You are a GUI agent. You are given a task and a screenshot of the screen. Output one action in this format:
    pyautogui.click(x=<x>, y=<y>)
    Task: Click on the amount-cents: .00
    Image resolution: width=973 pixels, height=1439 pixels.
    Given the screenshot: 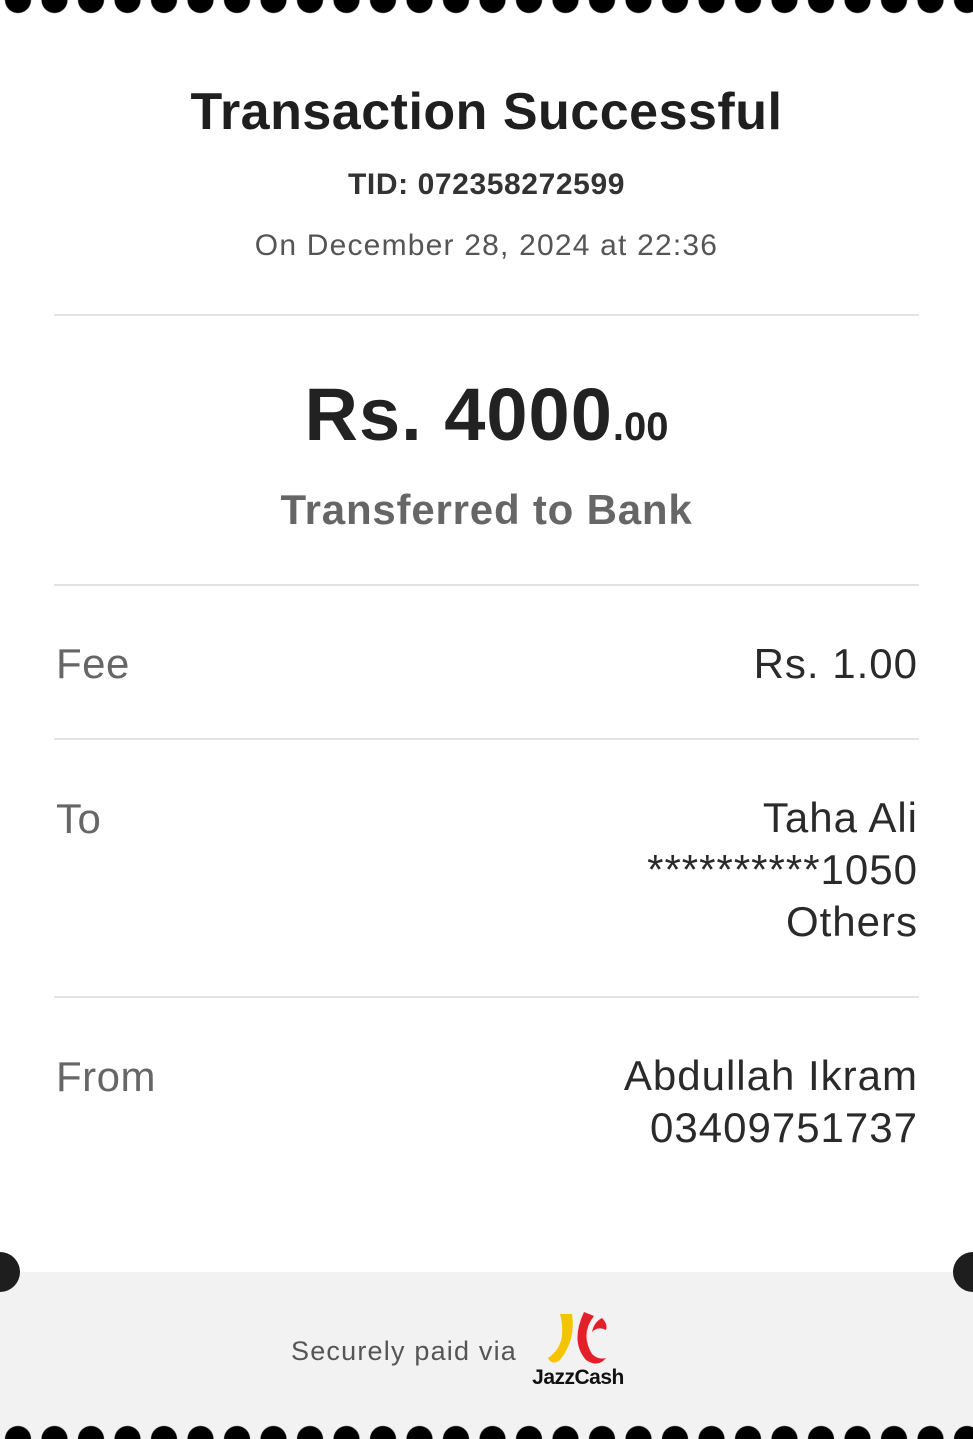 What is the action you would take?
    pyautogui.click(x=640, y=427)
    